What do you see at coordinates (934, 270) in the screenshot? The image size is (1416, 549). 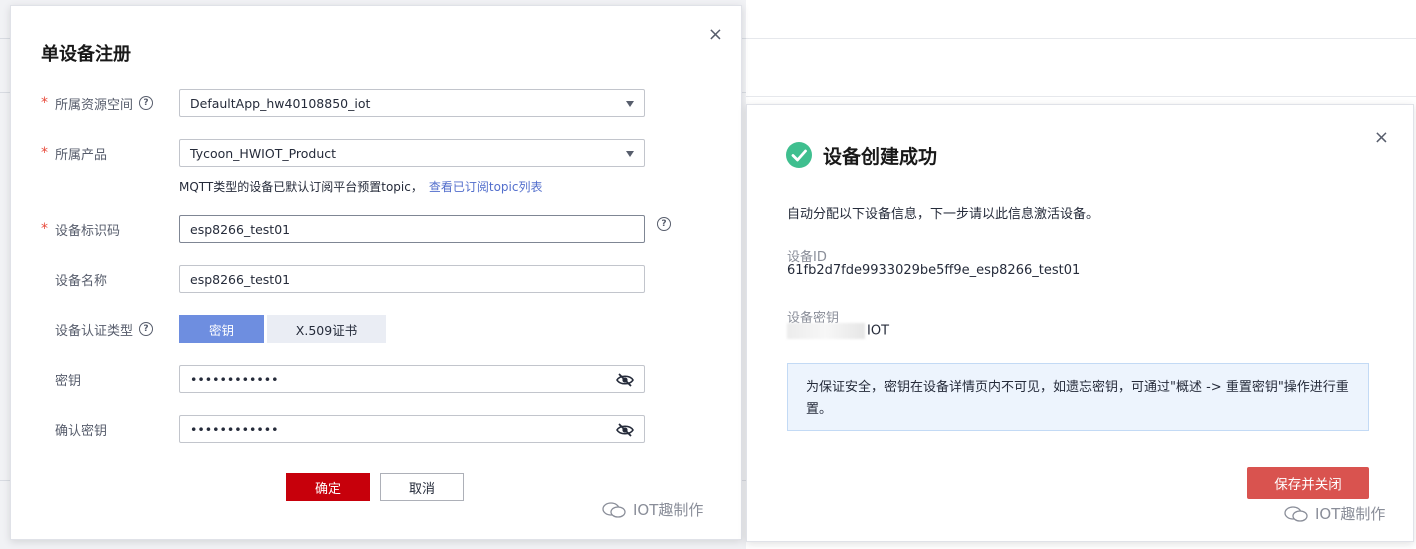 I see `device-id-value: 61fb2d7fde9933029be5ff9e_esp8266_test01` at bounding box center [934, 270].